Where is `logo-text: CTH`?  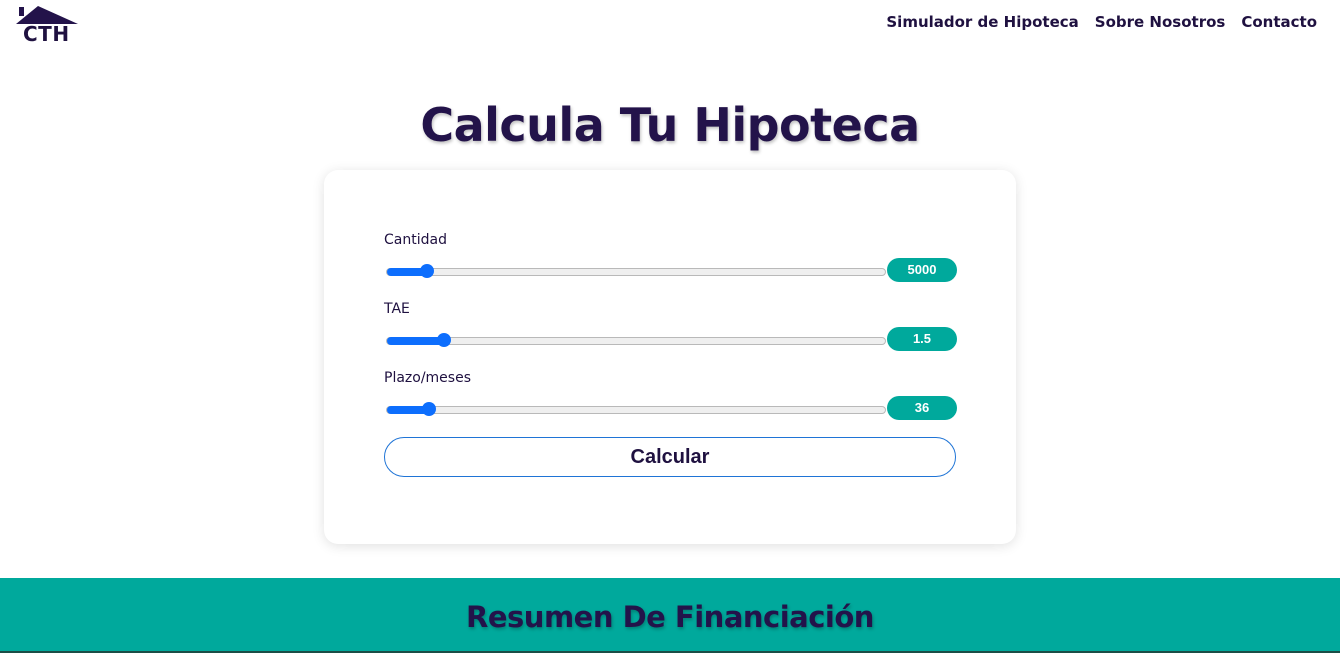 logo-text: CTH is located at coordinates (46, 34).